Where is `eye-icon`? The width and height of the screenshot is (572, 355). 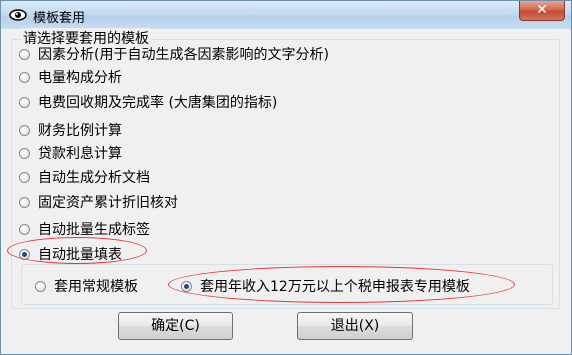
eye-icon is located at coordinates (18, 15).